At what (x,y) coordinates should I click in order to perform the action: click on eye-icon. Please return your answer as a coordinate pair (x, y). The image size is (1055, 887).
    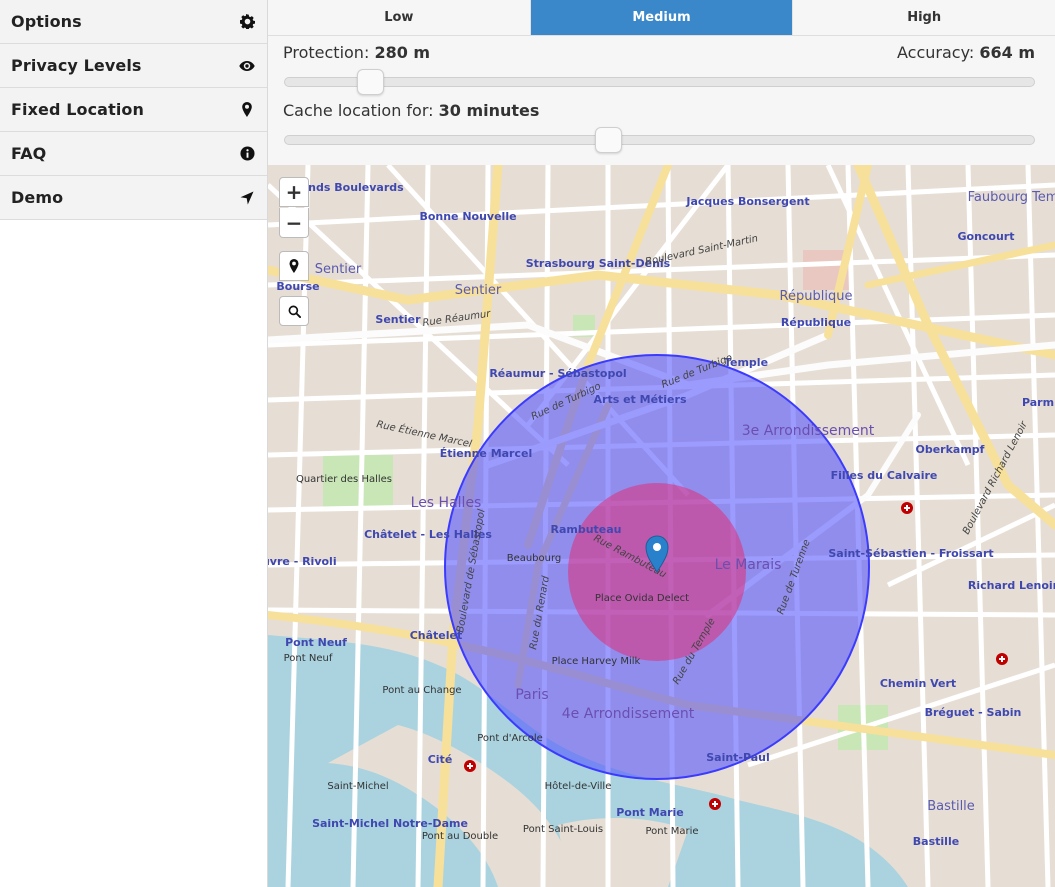
    Looking at the image, I should click on (247, 66).